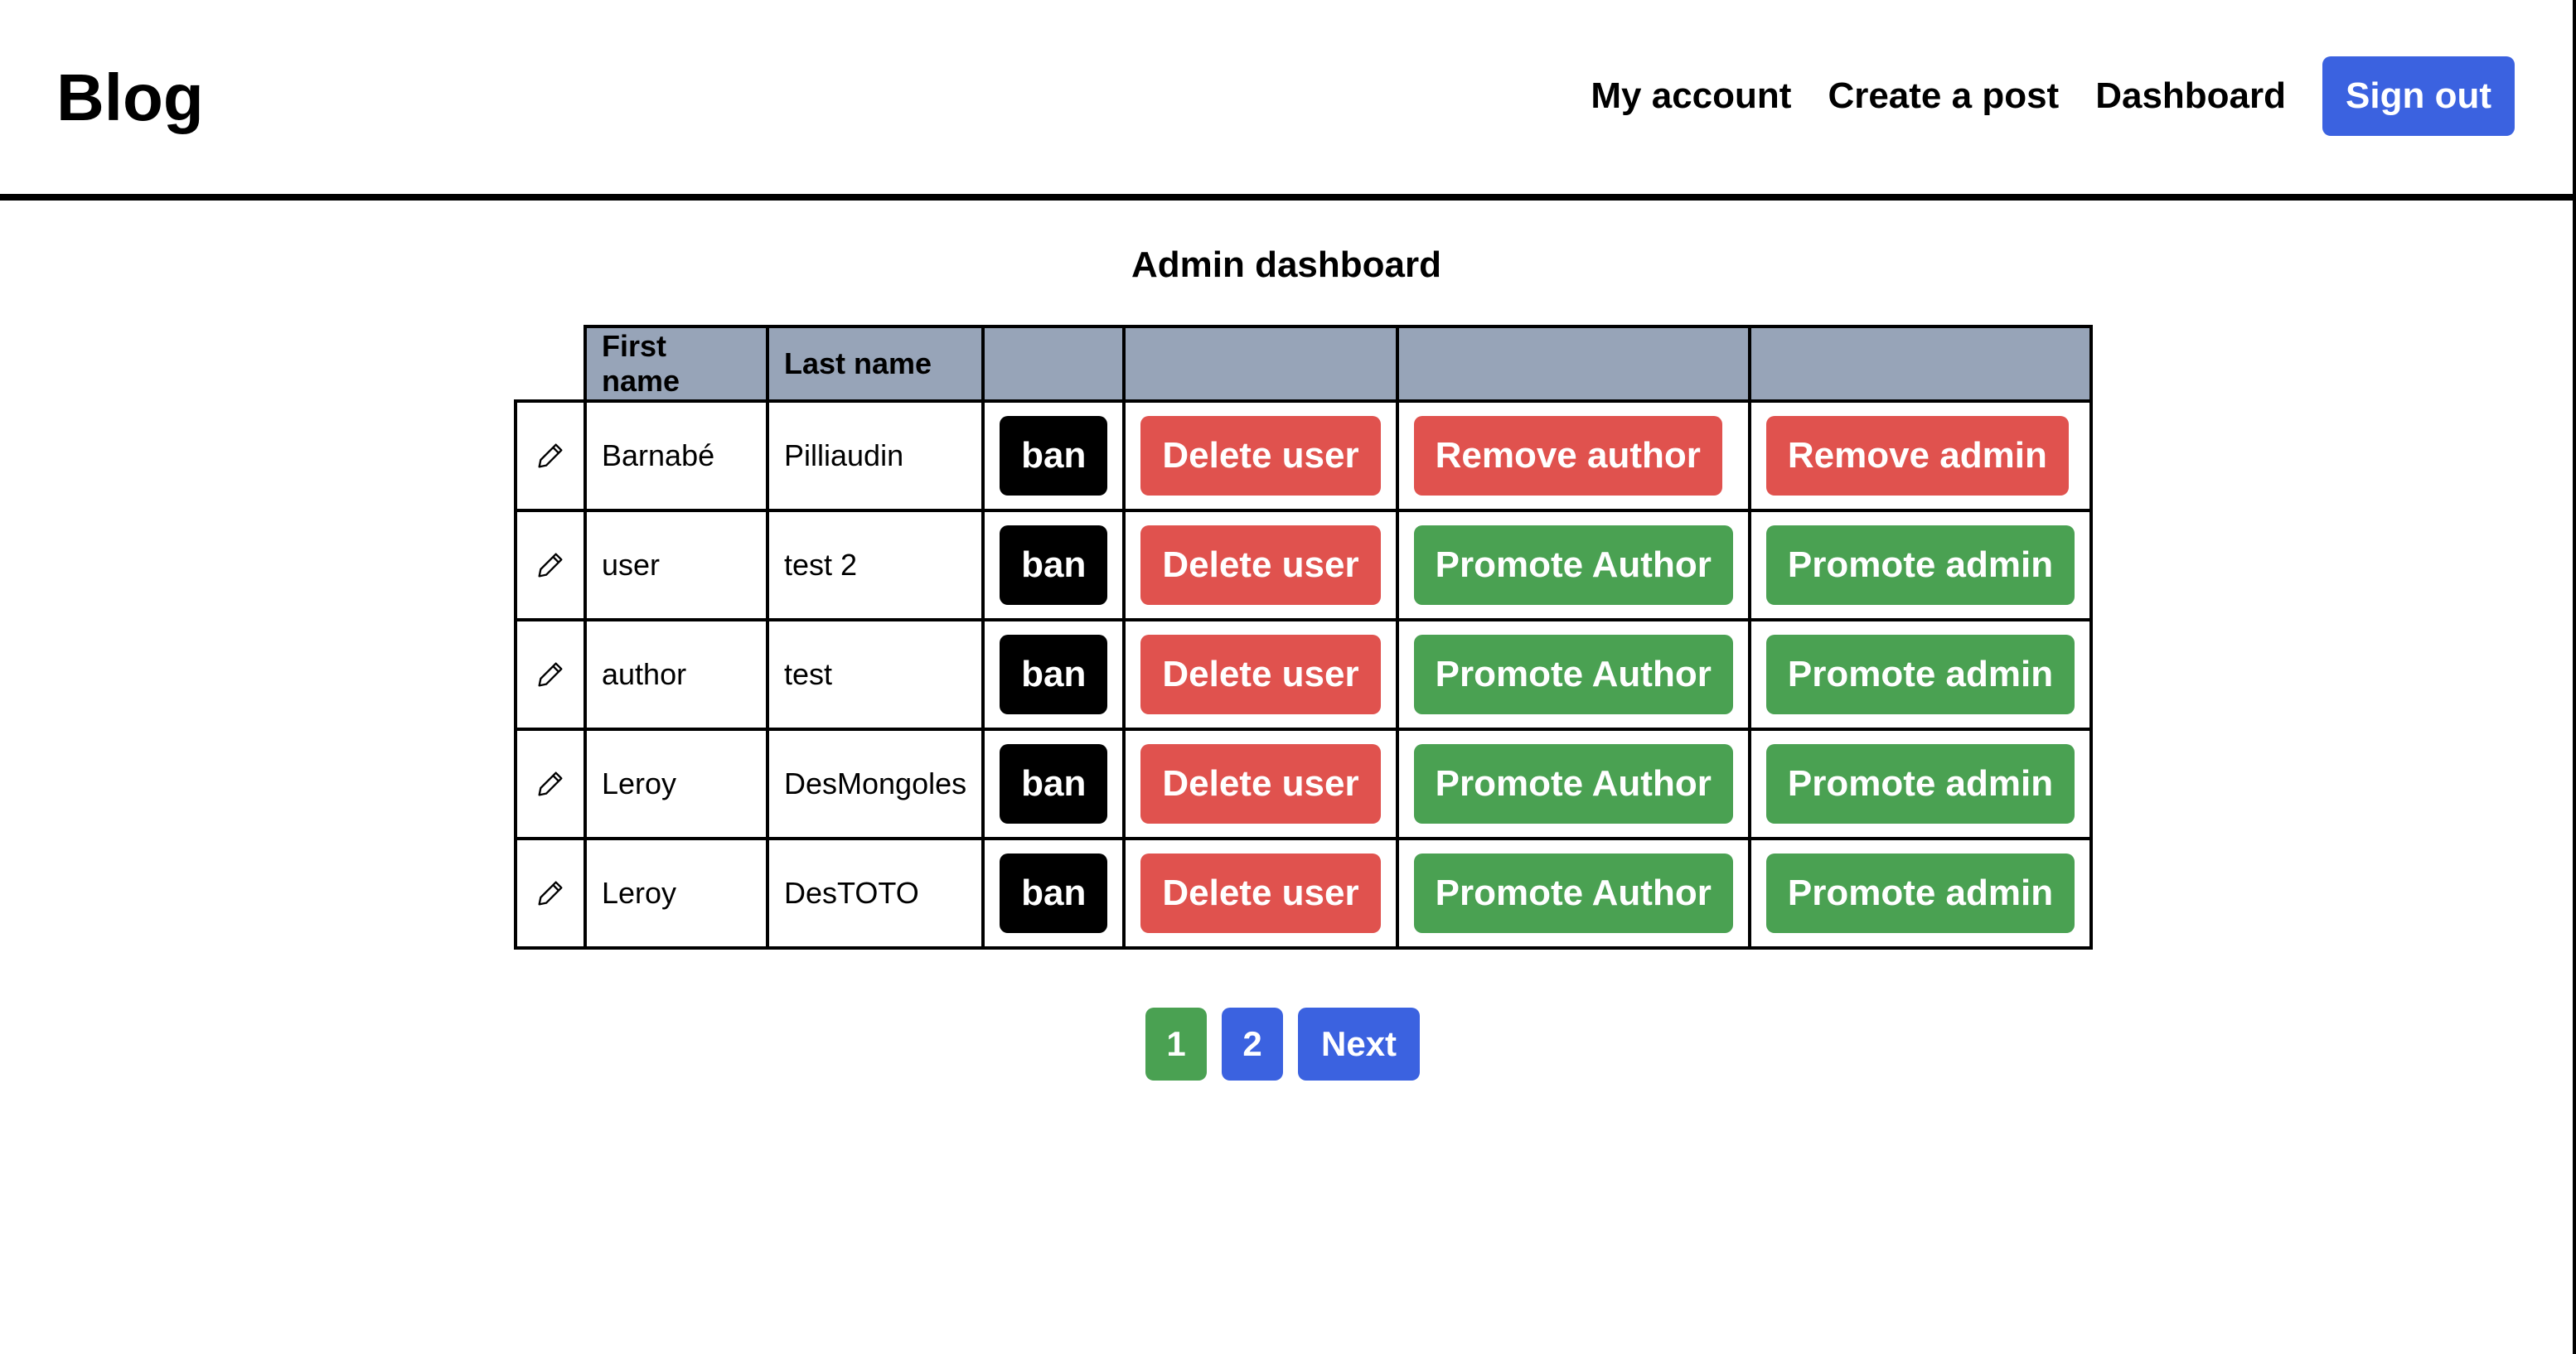 This screenshot has width=2576, height=1354. I want to click on table-header-row: First name Last name, so click(1305, 364).